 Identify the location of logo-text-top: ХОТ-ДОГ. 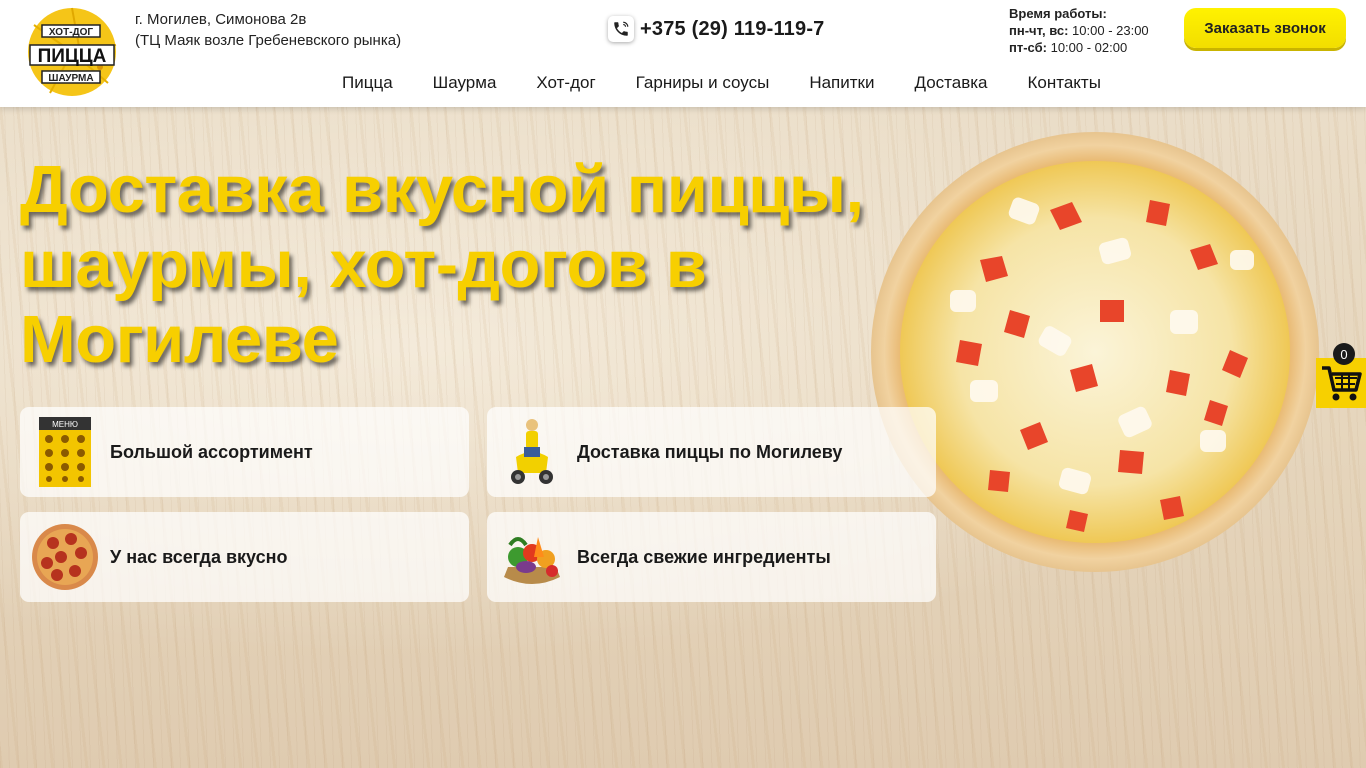
(71, 32).